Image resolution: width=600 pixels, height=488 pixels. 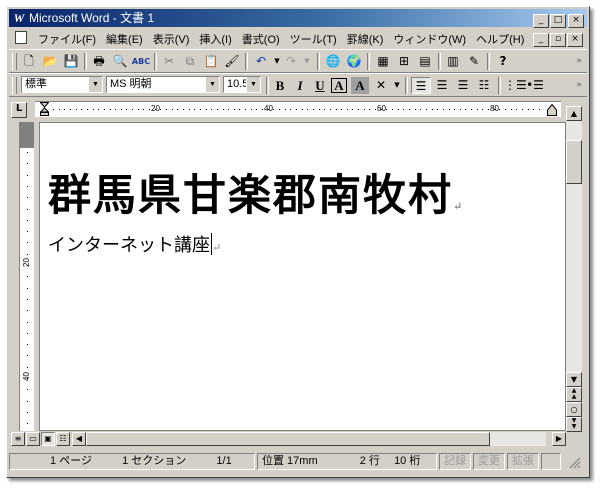 I want to click on web-layout-view-icon: ▭, so click(x=33, y=439).